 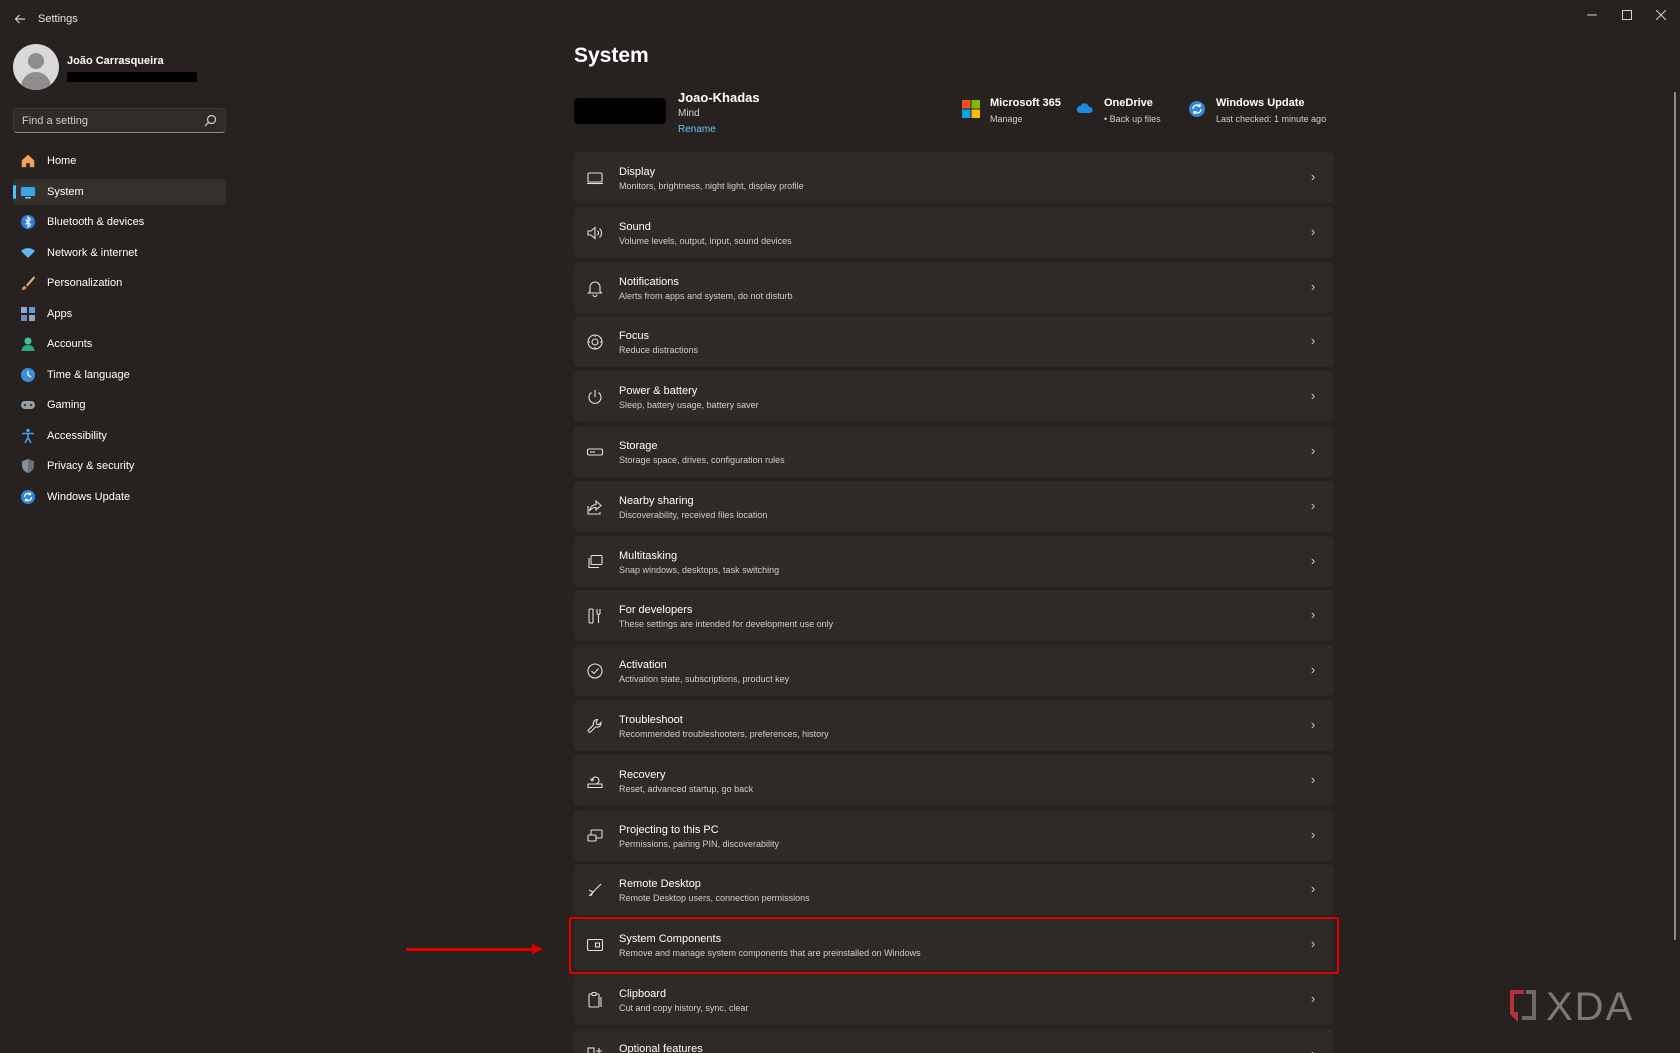 I want to click on sidebar-item-home: Home, so click(x=119, y=161).